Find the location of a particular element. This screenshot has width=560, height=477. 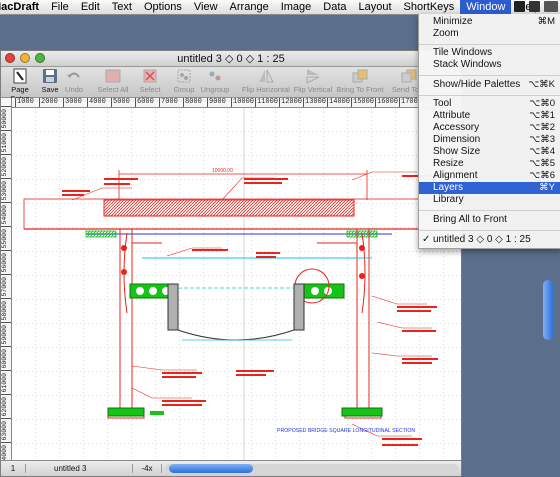

deck-slab is located at coordinates (229, 208).